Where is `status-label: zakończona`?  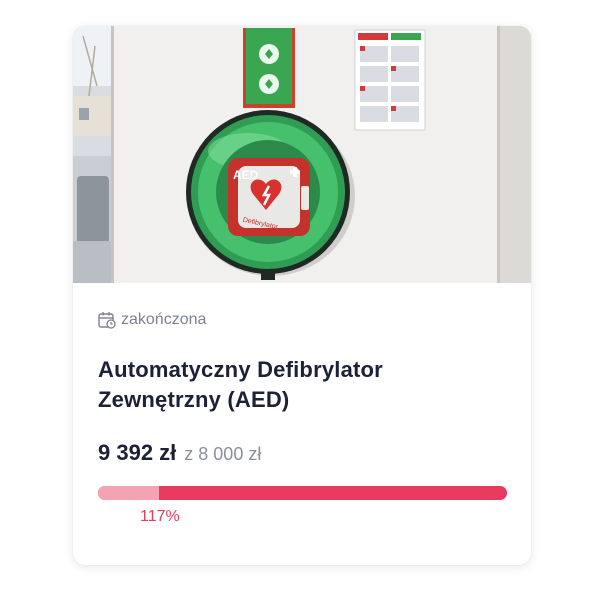
status-label: zakończona is located at coordinates (164, 319).